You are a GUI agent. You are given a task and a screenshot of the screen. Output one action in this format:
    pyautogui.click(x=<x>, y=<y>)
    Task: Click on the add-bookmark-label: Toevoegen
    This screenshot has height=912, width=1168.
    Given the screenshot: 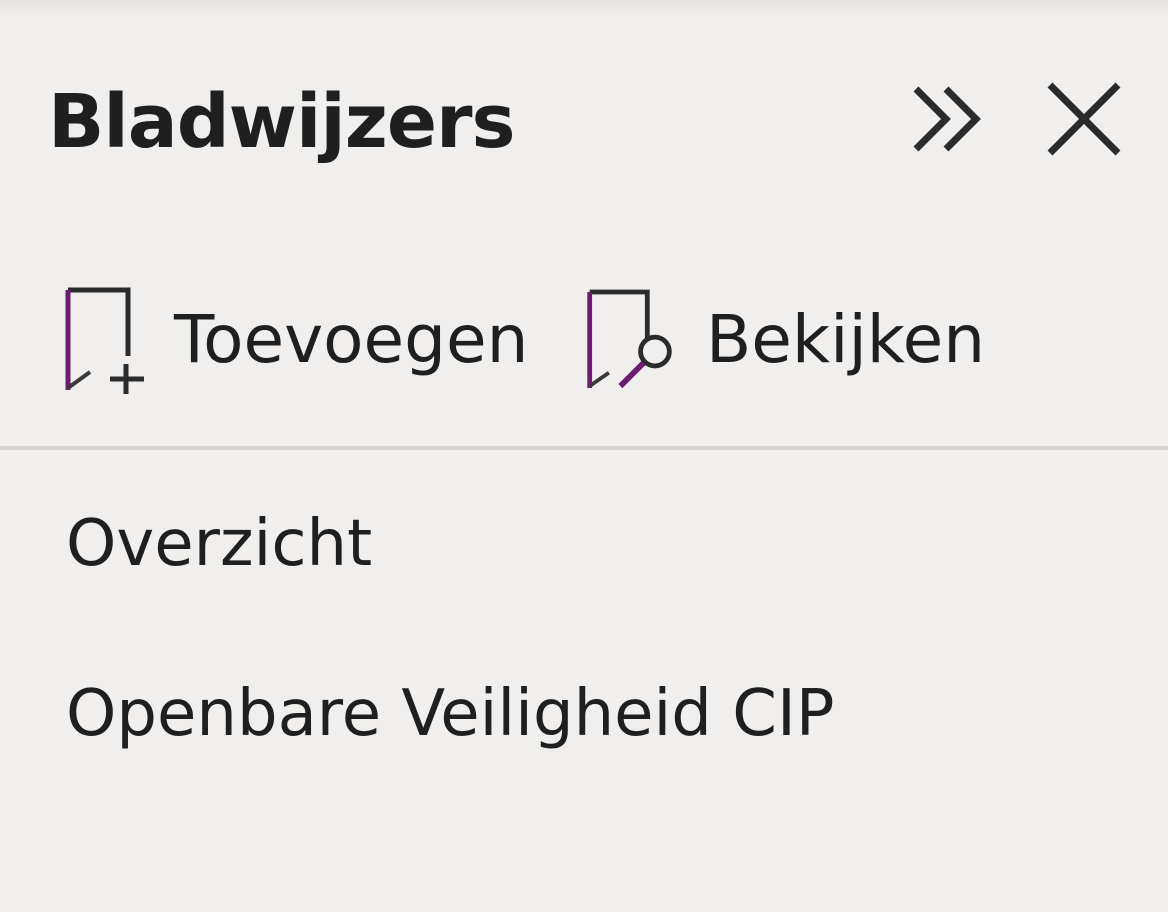 What is the action you would take?
    pyautogui.click(x=351, y=339)
    